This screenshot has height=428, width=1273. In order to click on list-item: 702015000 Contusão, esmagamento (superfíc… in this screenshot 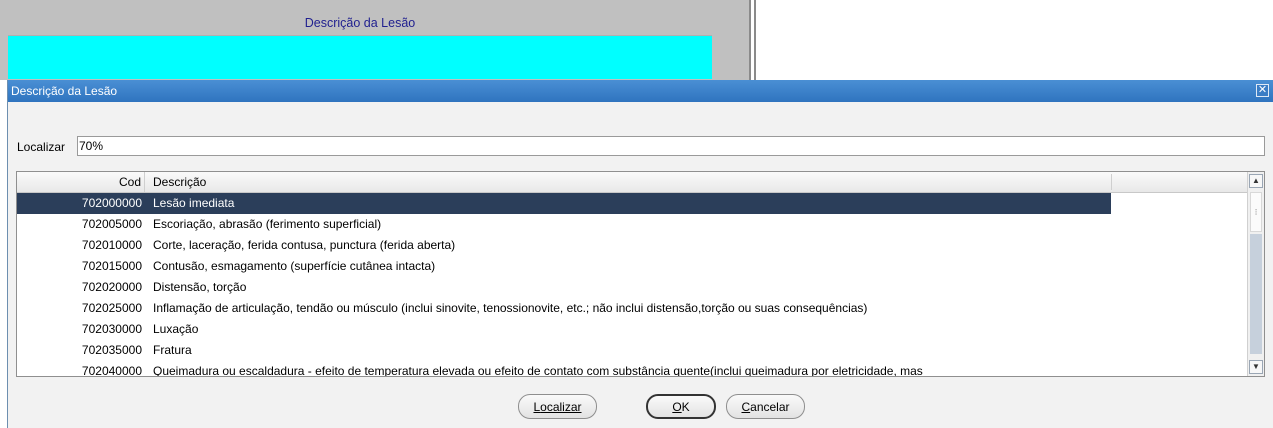, I will do `click(632, 266)`.